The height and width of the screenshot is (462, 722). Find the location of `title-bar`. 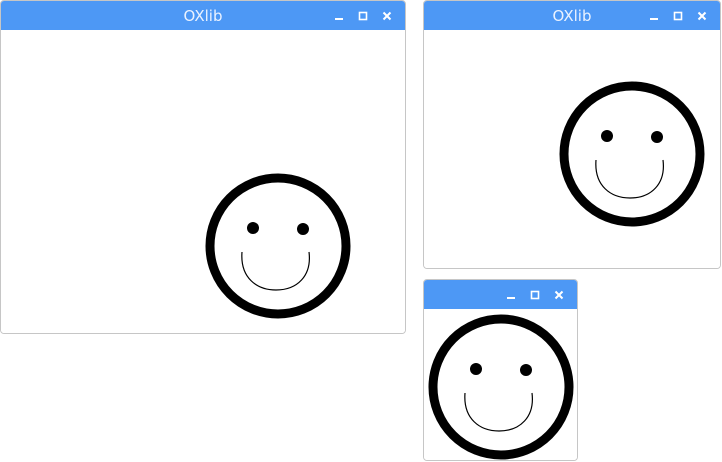

title-bar is located at coordinates (500, 294).